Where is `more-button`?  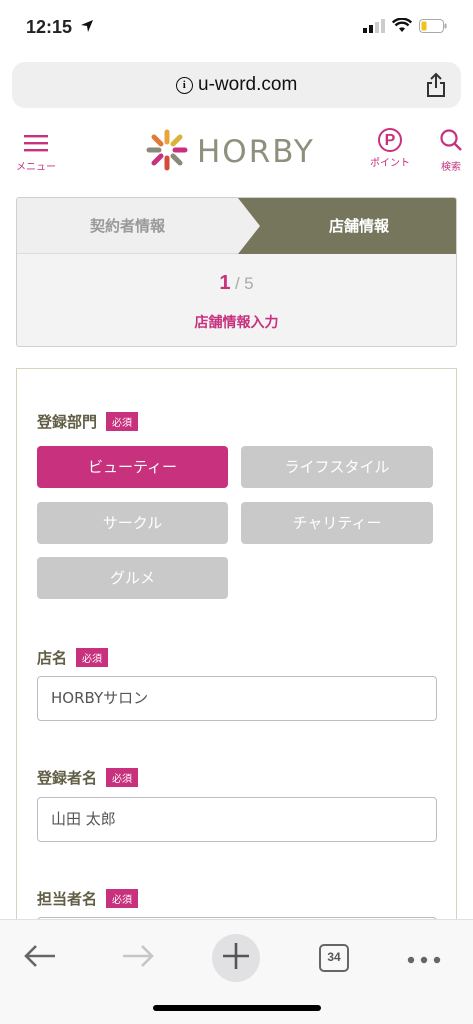 more-button is located at coordinates (424, 958).